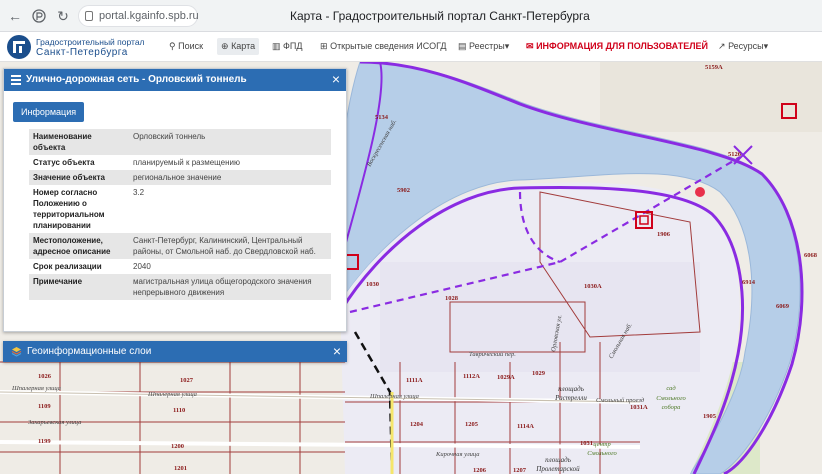  What do you see at coordinates (520, 470) in the screenshot?
I see `parcel-label: 1207` at bounding box center [520, 470].